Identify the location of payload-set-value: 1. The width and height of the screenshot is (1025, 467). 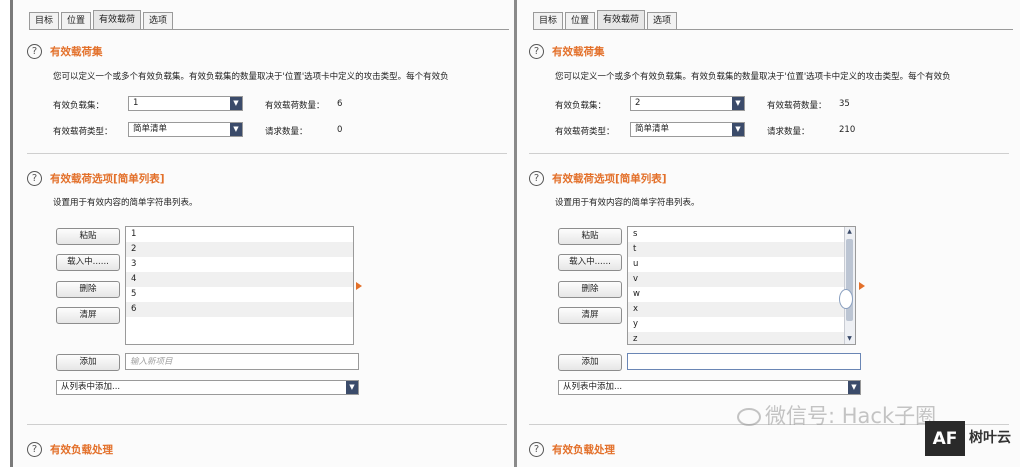
(136, 103).